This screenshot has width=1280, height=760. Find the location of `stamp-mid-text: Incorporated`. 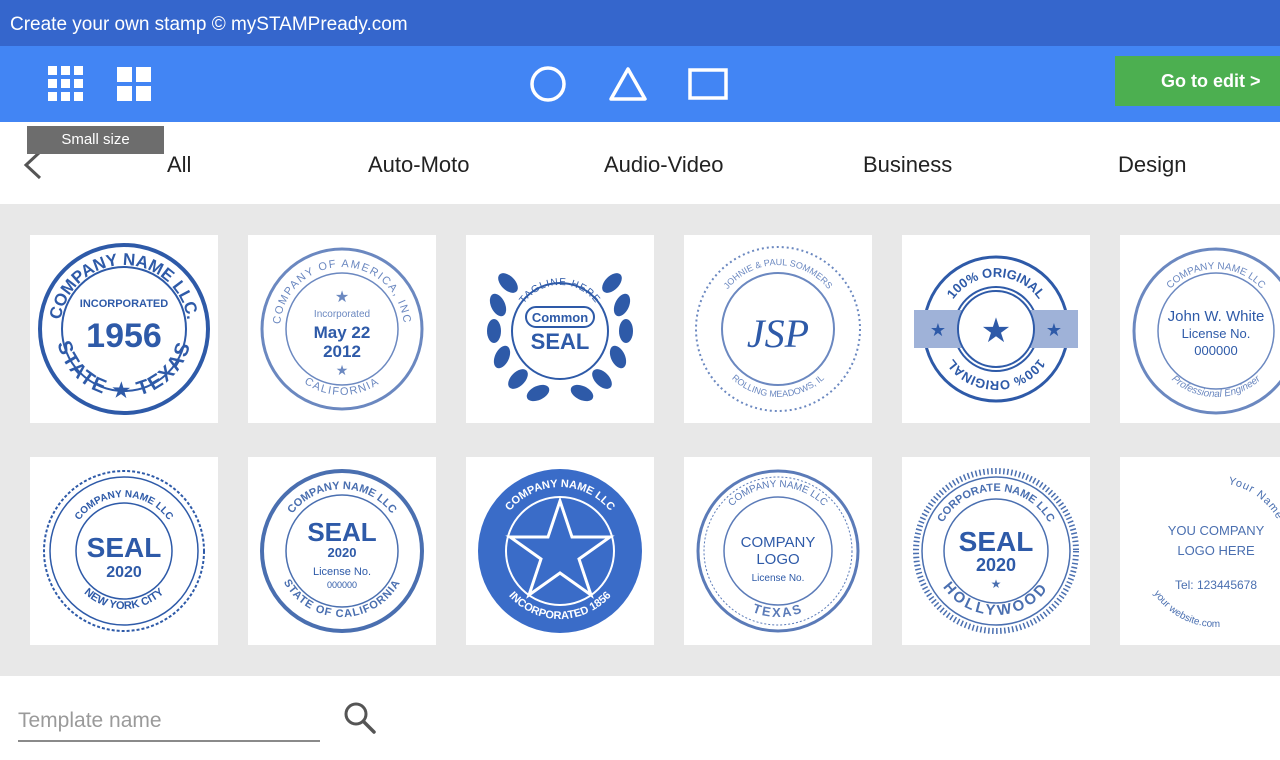

stamp-mid-text: Incorporated is located at coordinates (342, 314).